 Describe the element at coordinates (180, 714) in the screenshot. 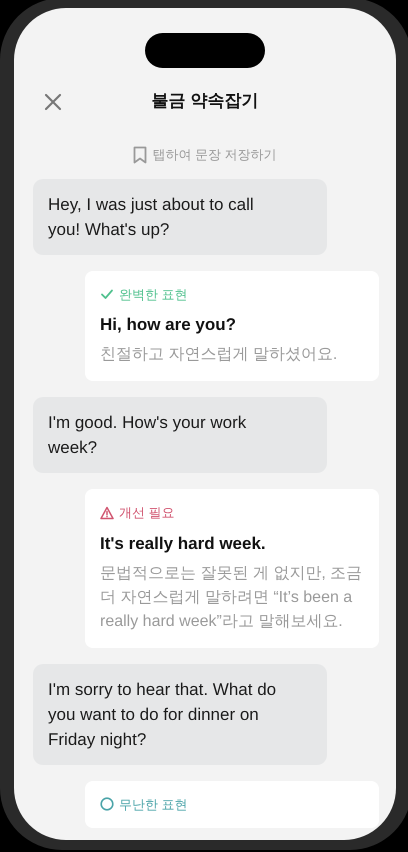

I see `chat-bubble: I'm sorry to hear that. What do you want to do for dinner on Friday night?` at that location.